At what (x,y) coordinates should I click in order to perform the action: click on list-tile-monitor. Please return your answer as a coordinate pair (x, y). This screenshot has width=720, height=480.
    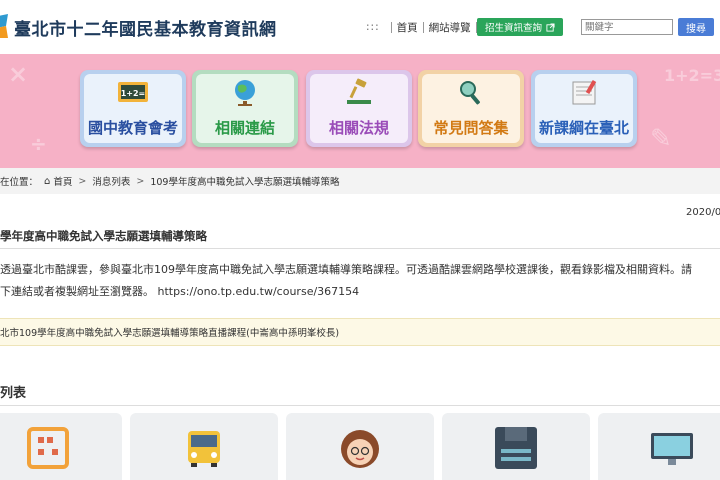
    Looking at the image, I should click on (659, 446).